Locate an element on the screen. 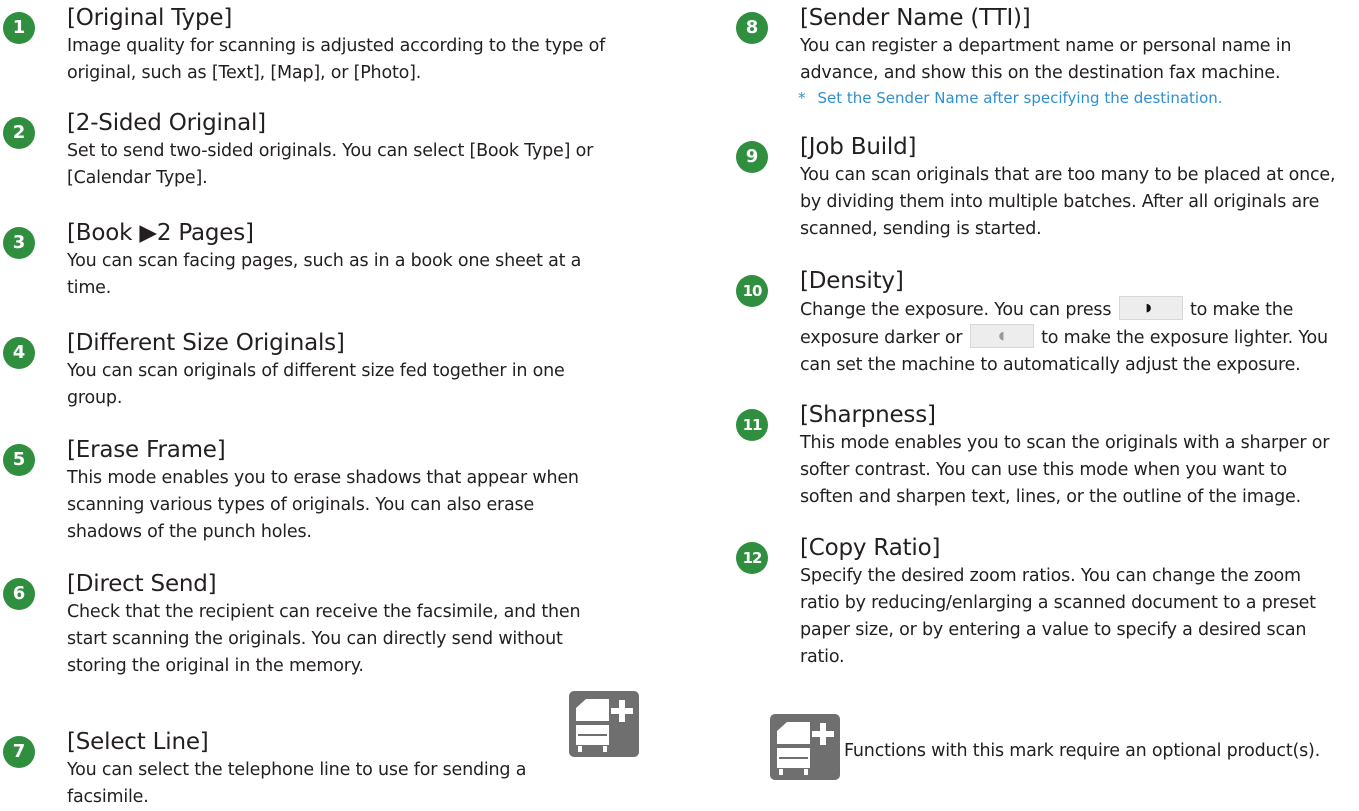  darker-key-image: ◗ is located at coordinates (1150, 308).